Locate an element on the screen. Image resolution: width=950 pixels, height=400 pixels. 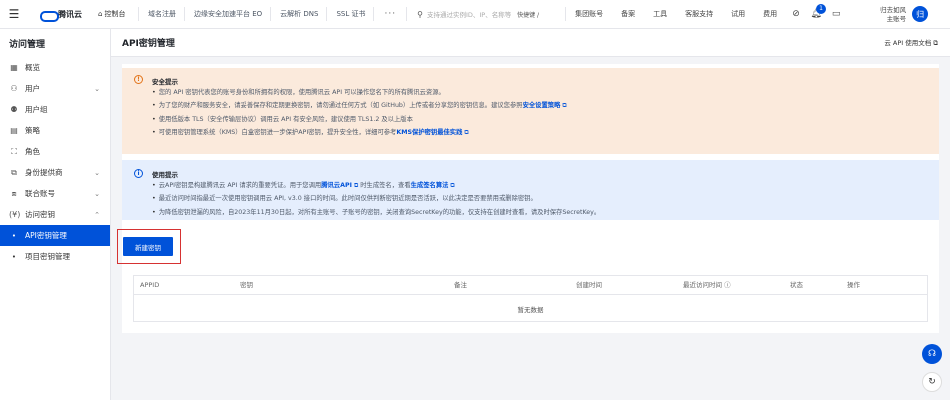
user-name: 归去如风 is located at coordinates (893, 9).